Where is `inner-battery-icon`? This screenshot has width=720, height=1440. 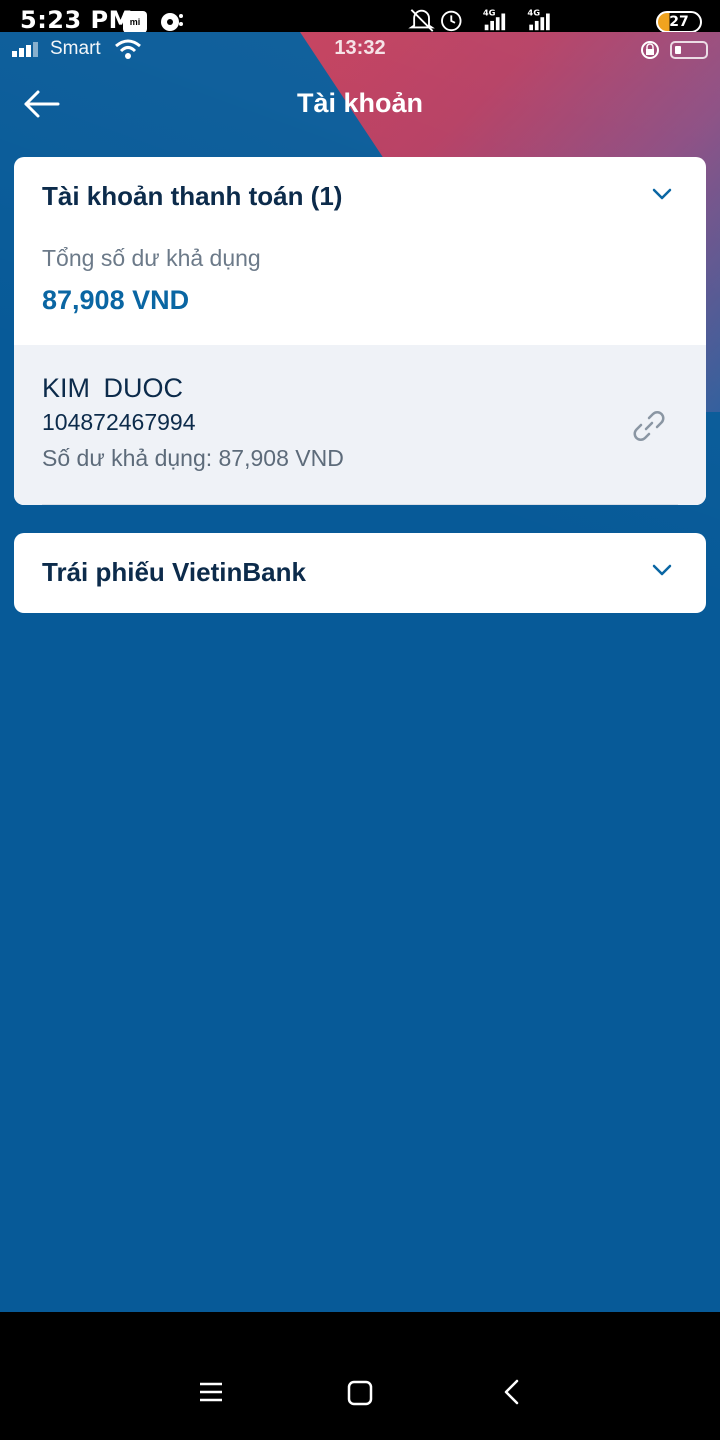 inner-battery-icon is located at coordinates (689, 50).